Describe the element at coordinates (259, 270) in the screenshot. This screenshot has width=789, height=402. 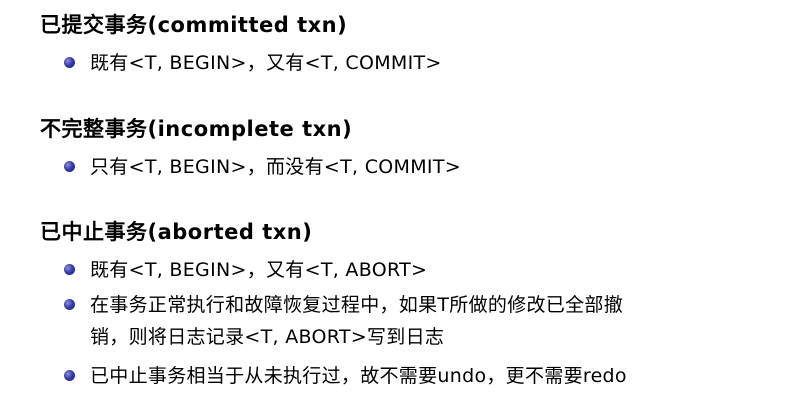
I see `list-item-text: 既有<T, BEGIN>，又有<T, ABORT>` at that location.